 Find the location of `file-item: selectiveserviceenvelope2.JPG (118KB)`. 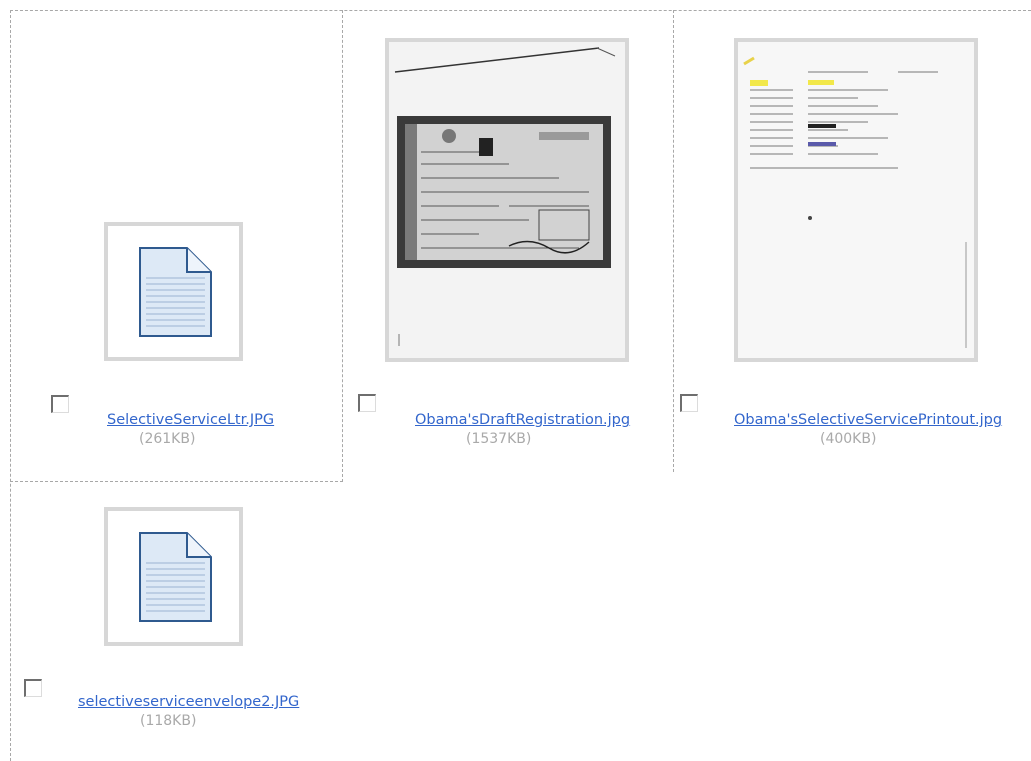

file-item: selectiveserviceenvelope2.JPG (118KB) is located at coordinates (176, 621).